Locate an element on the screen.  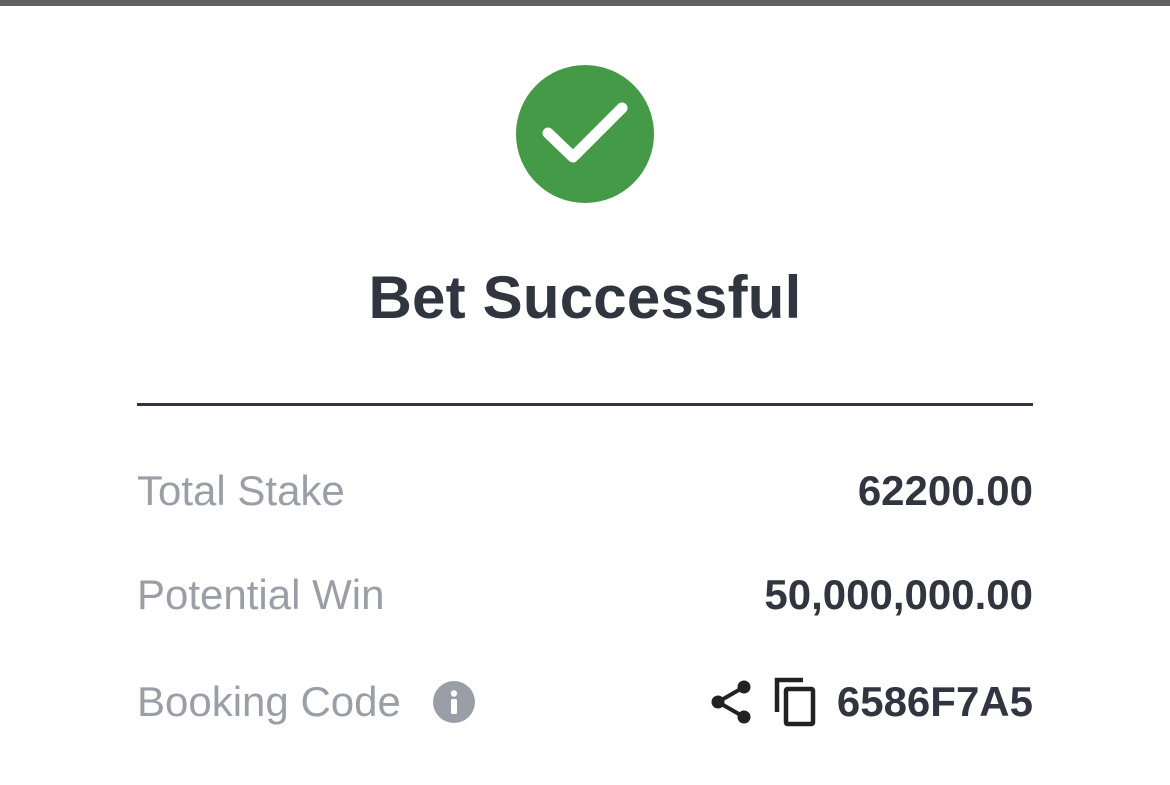
checkmark-icon is located at coordinates (585, 132).